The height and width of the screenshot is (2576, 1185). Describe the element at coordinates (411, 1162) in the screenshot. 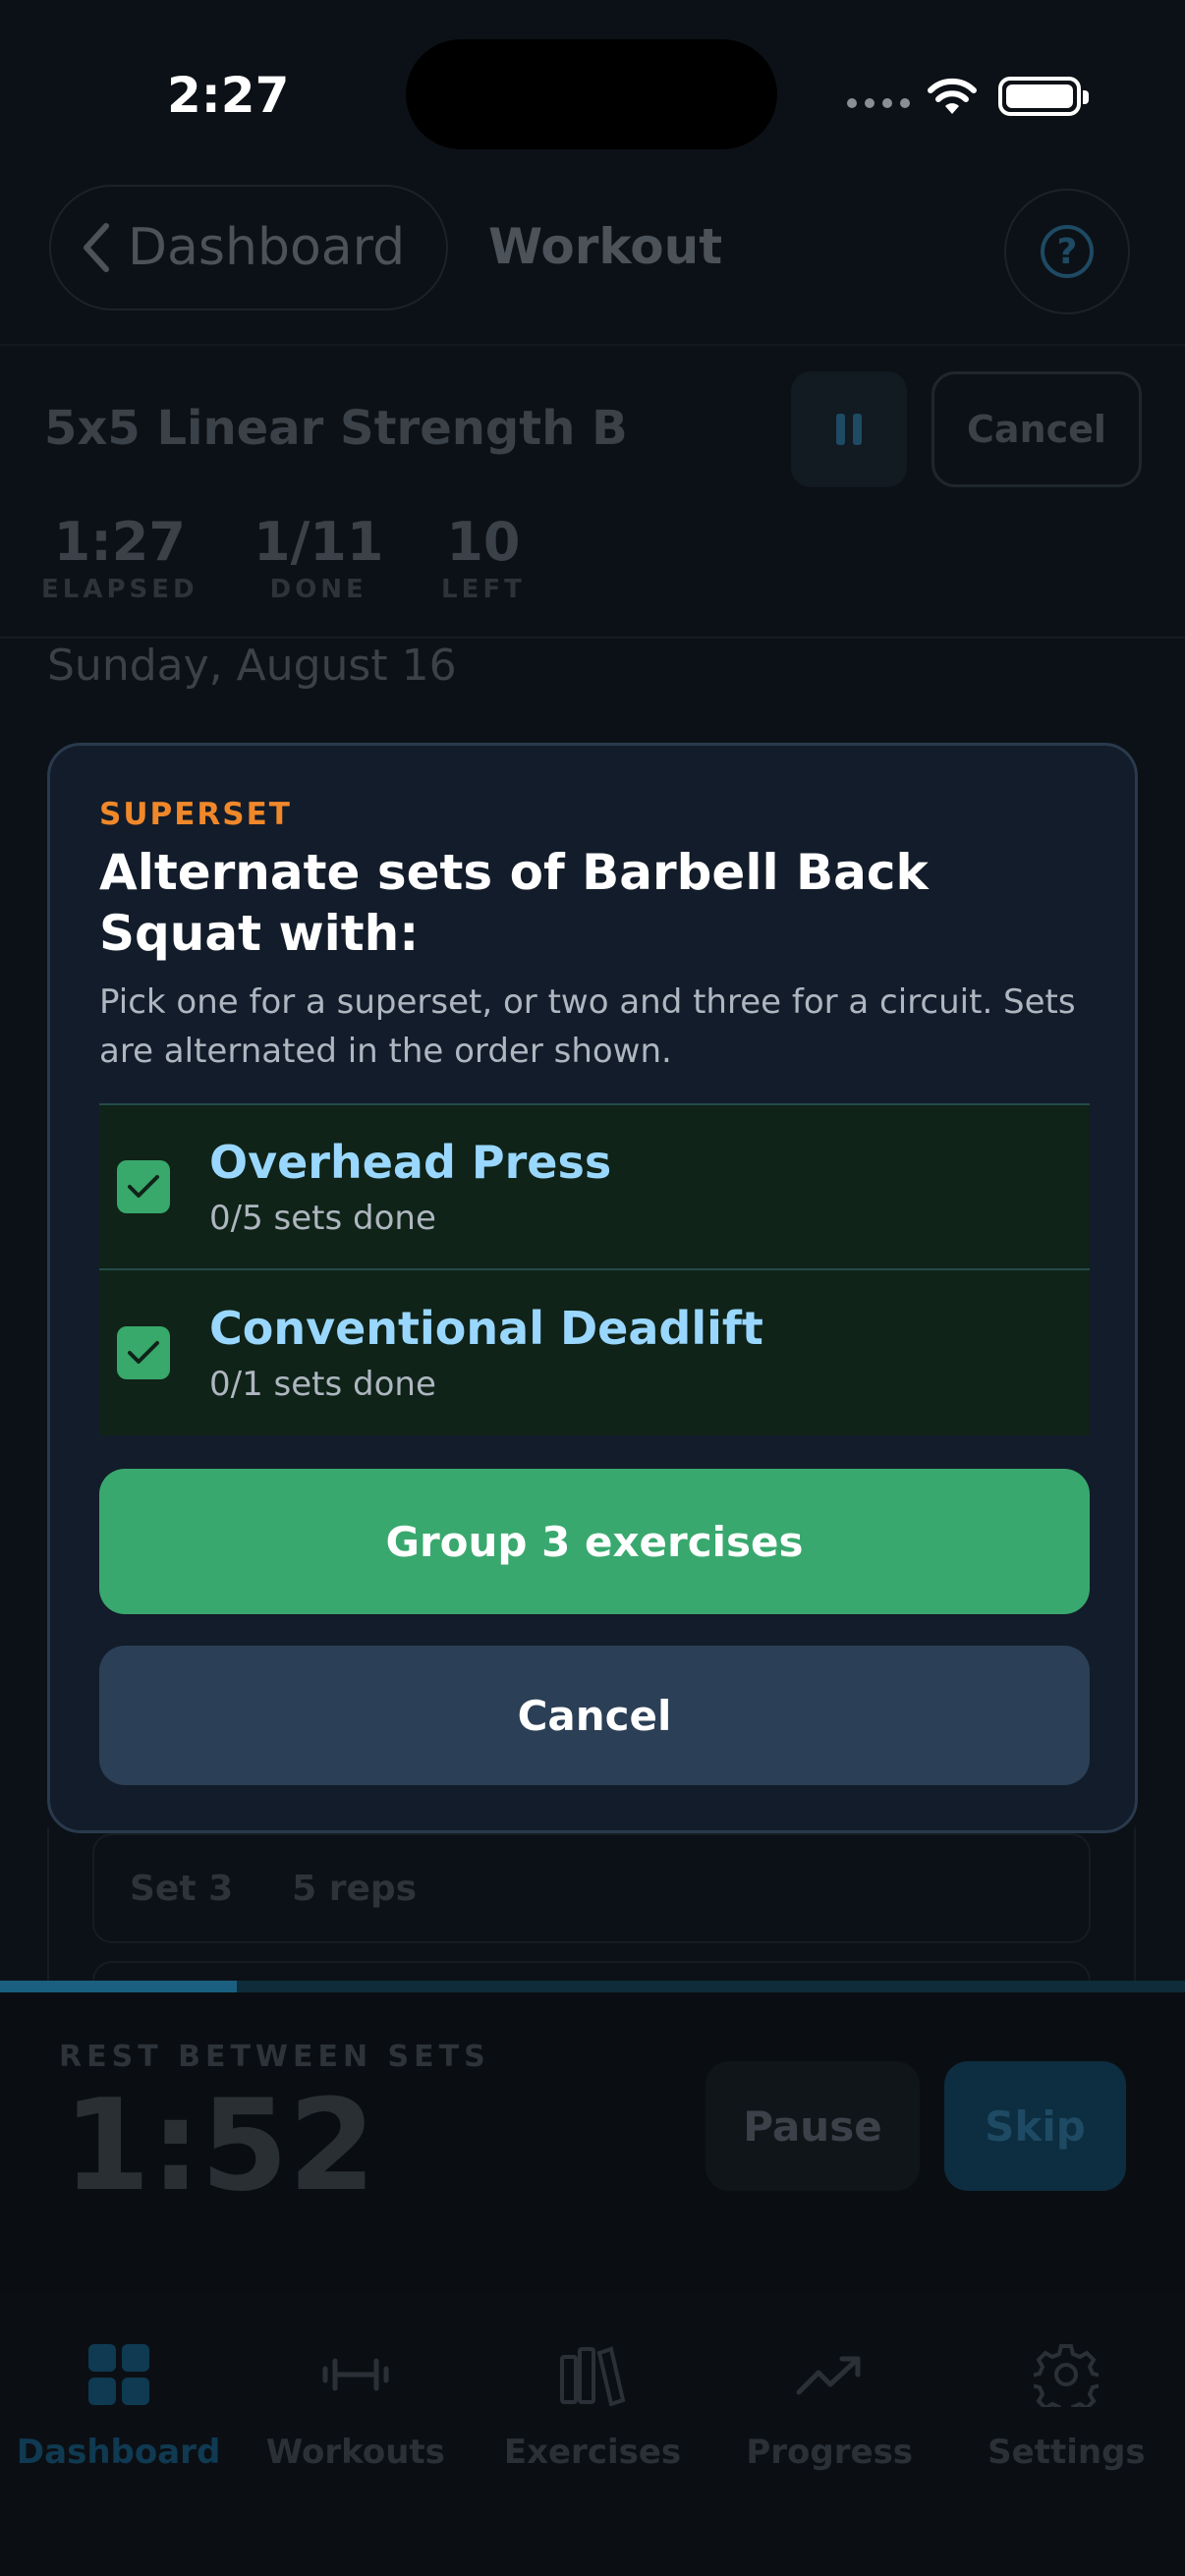

I see `exercise-option-name: Overhead Press` at that location.